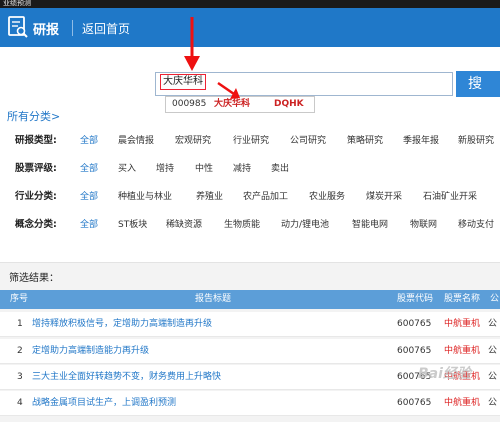 This screenshot has height=422, width=500. What do you see at coordinates (183, 82) in the screenshot?
I see `search-input-value: 大庆华科` at bounding box center [183, 82].